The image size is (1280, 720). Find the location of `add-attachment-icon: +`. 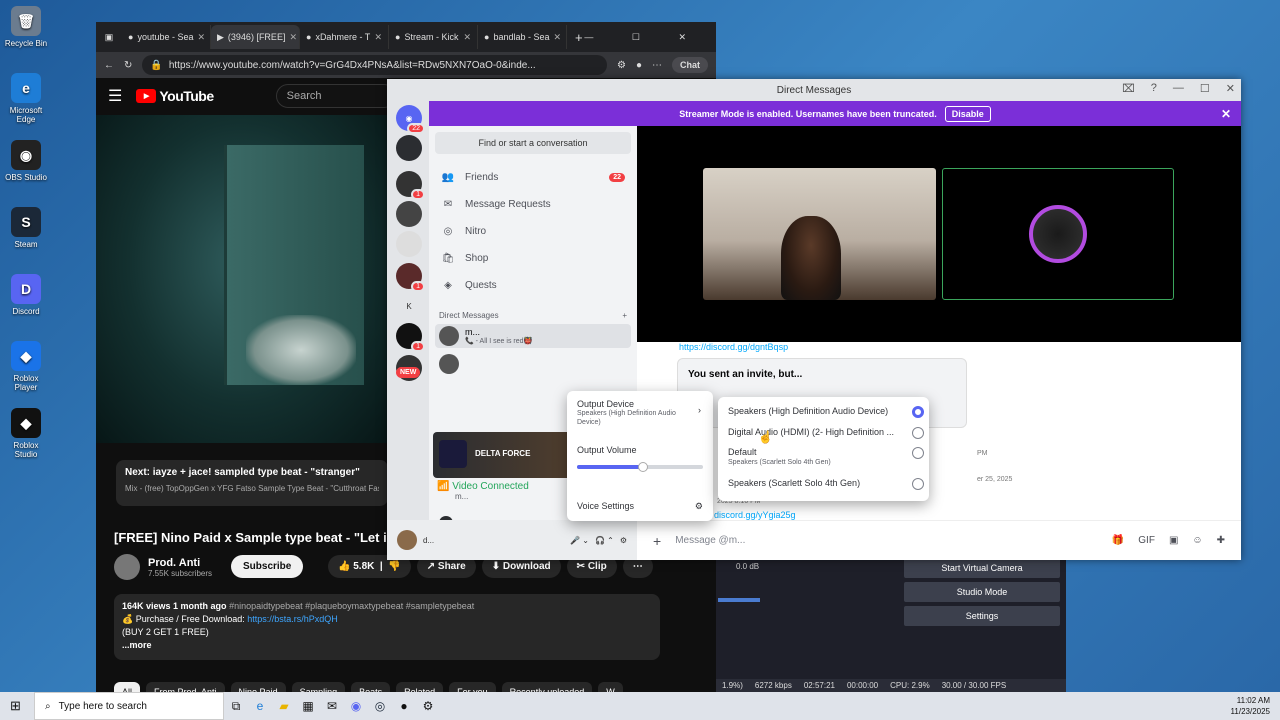

add-attachment-icon: + is located at coordinates (657, 541).